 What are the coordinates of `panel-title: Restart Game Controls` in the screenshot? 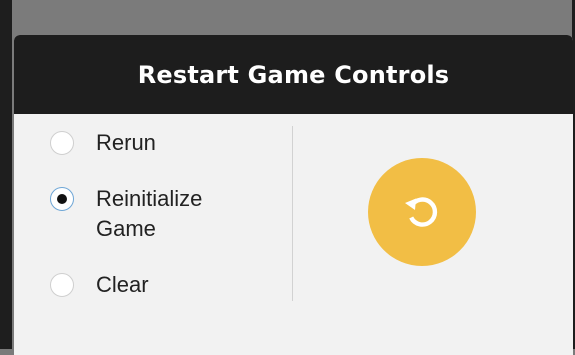 It's located at (293, 74).